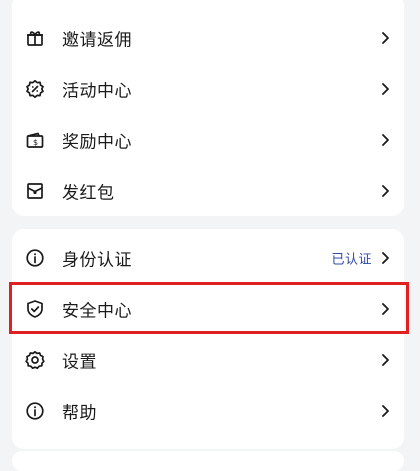 This screenshot has width=420, height=471. I want to click on menu-item-invite-rebate: 邀请返佣, so click(208, 37).